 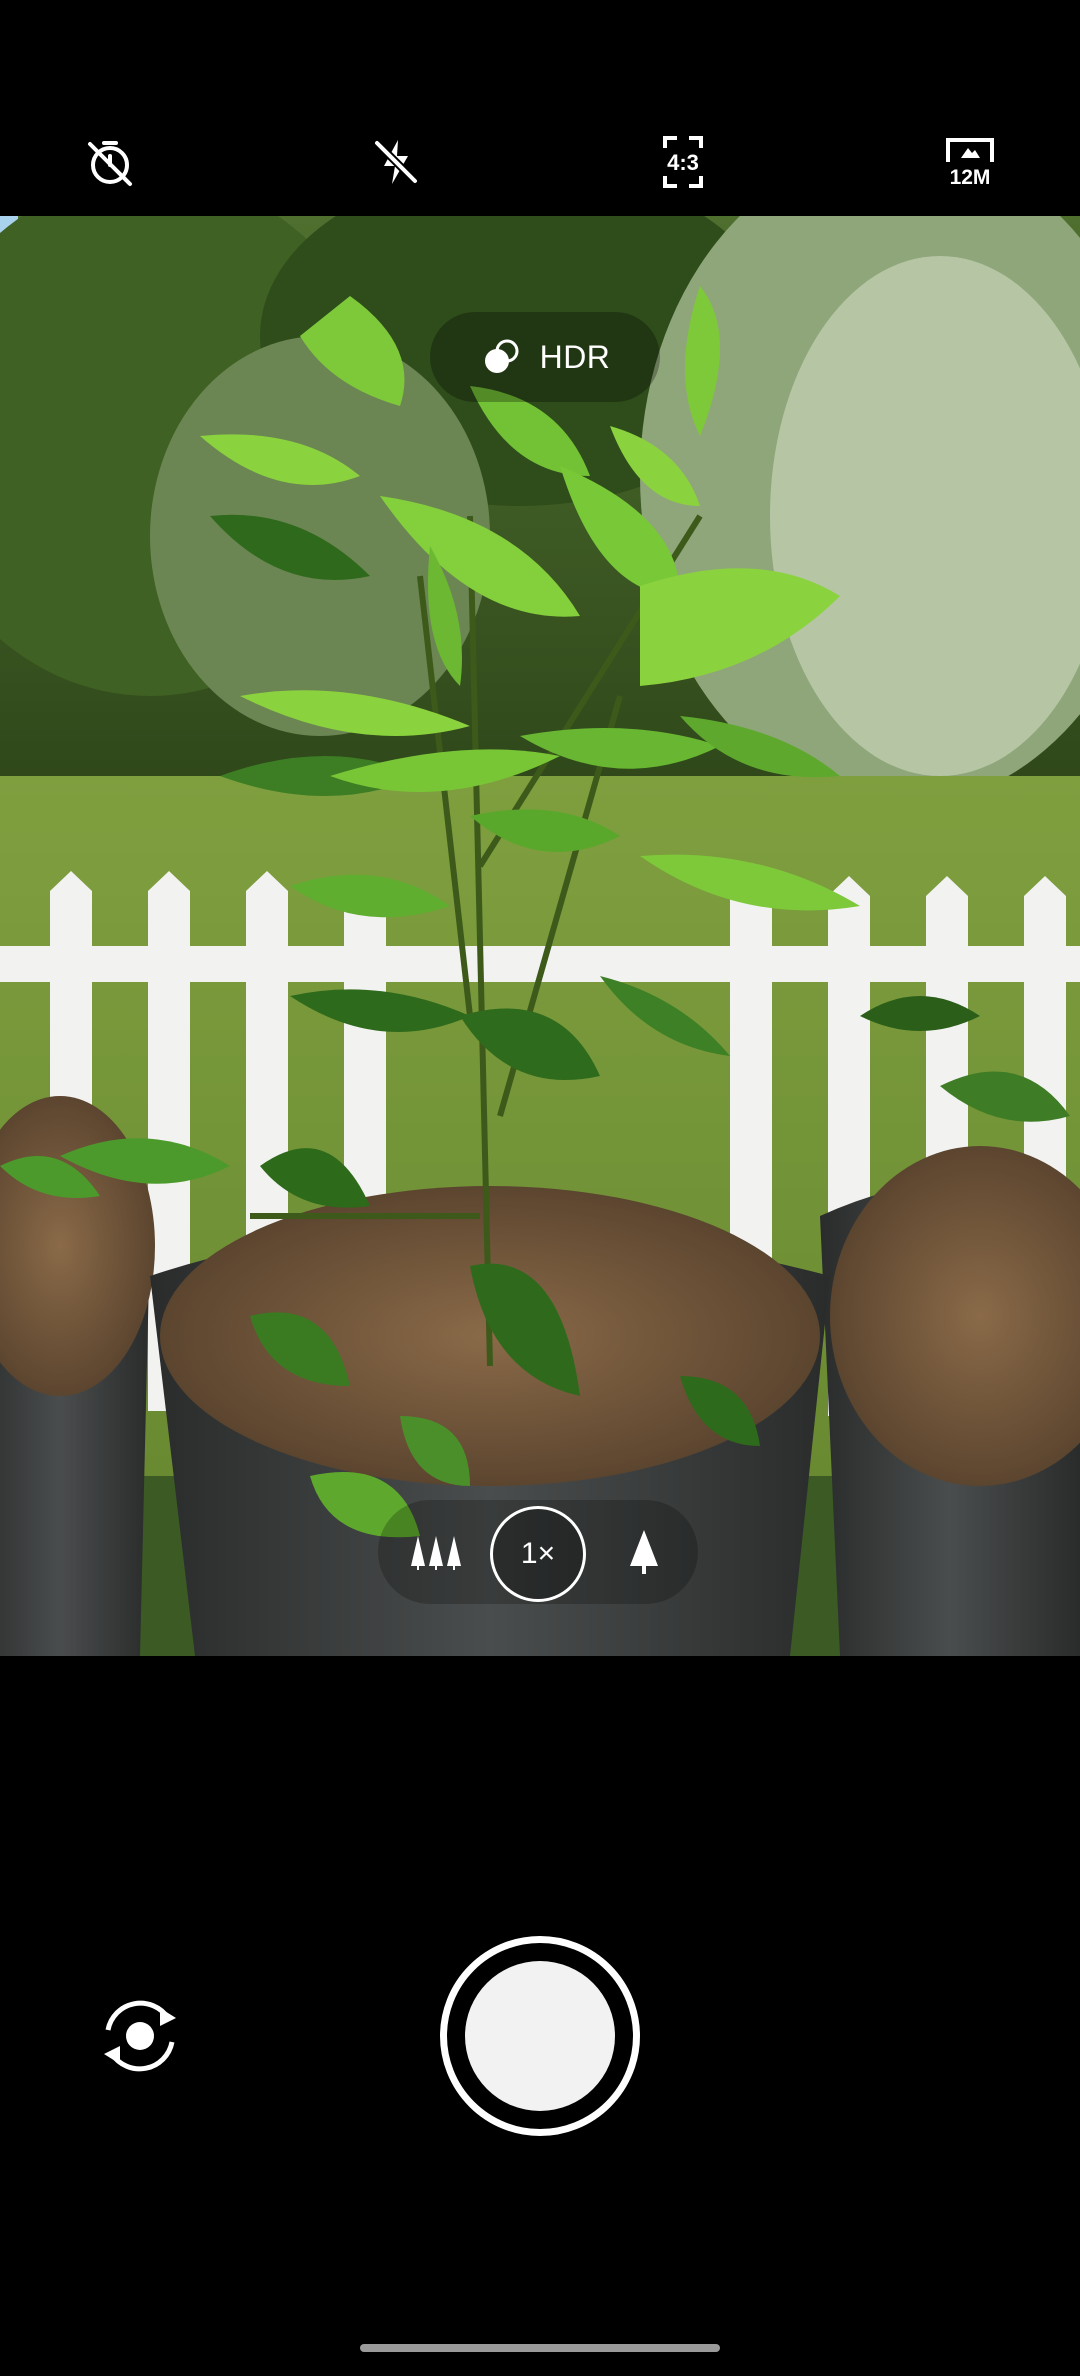 I want to click on zoom-wide-button, so click(x=436, y=1552).